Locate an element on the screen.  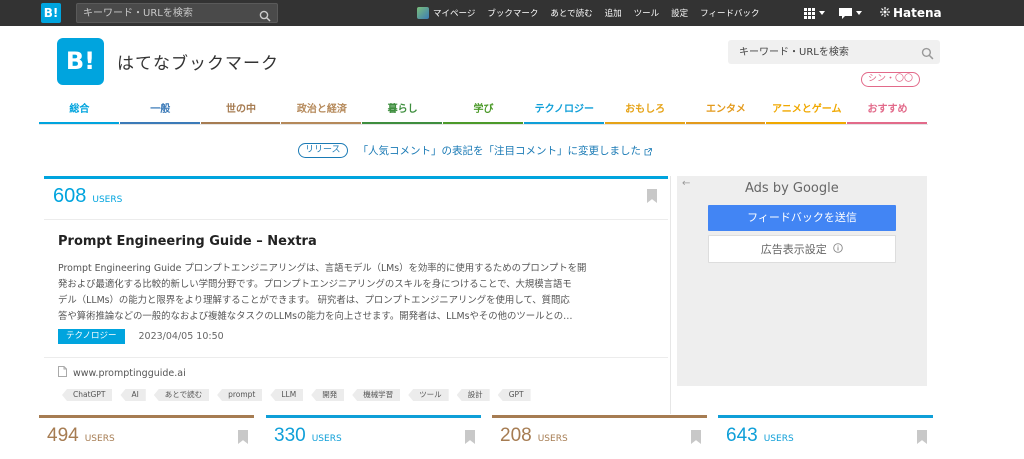
category-tab: テクノロジー is located at coordinates (564, 111).